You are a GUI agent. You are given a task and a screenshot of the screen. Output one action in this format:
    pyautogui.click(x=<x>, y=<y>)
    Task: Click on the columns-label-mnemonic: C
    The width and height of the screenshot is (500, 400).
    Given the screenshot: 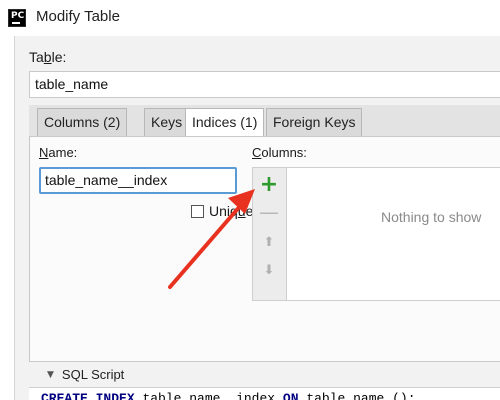 What is the action you would take?
    pyautogui.click(x=257, y=152)
    